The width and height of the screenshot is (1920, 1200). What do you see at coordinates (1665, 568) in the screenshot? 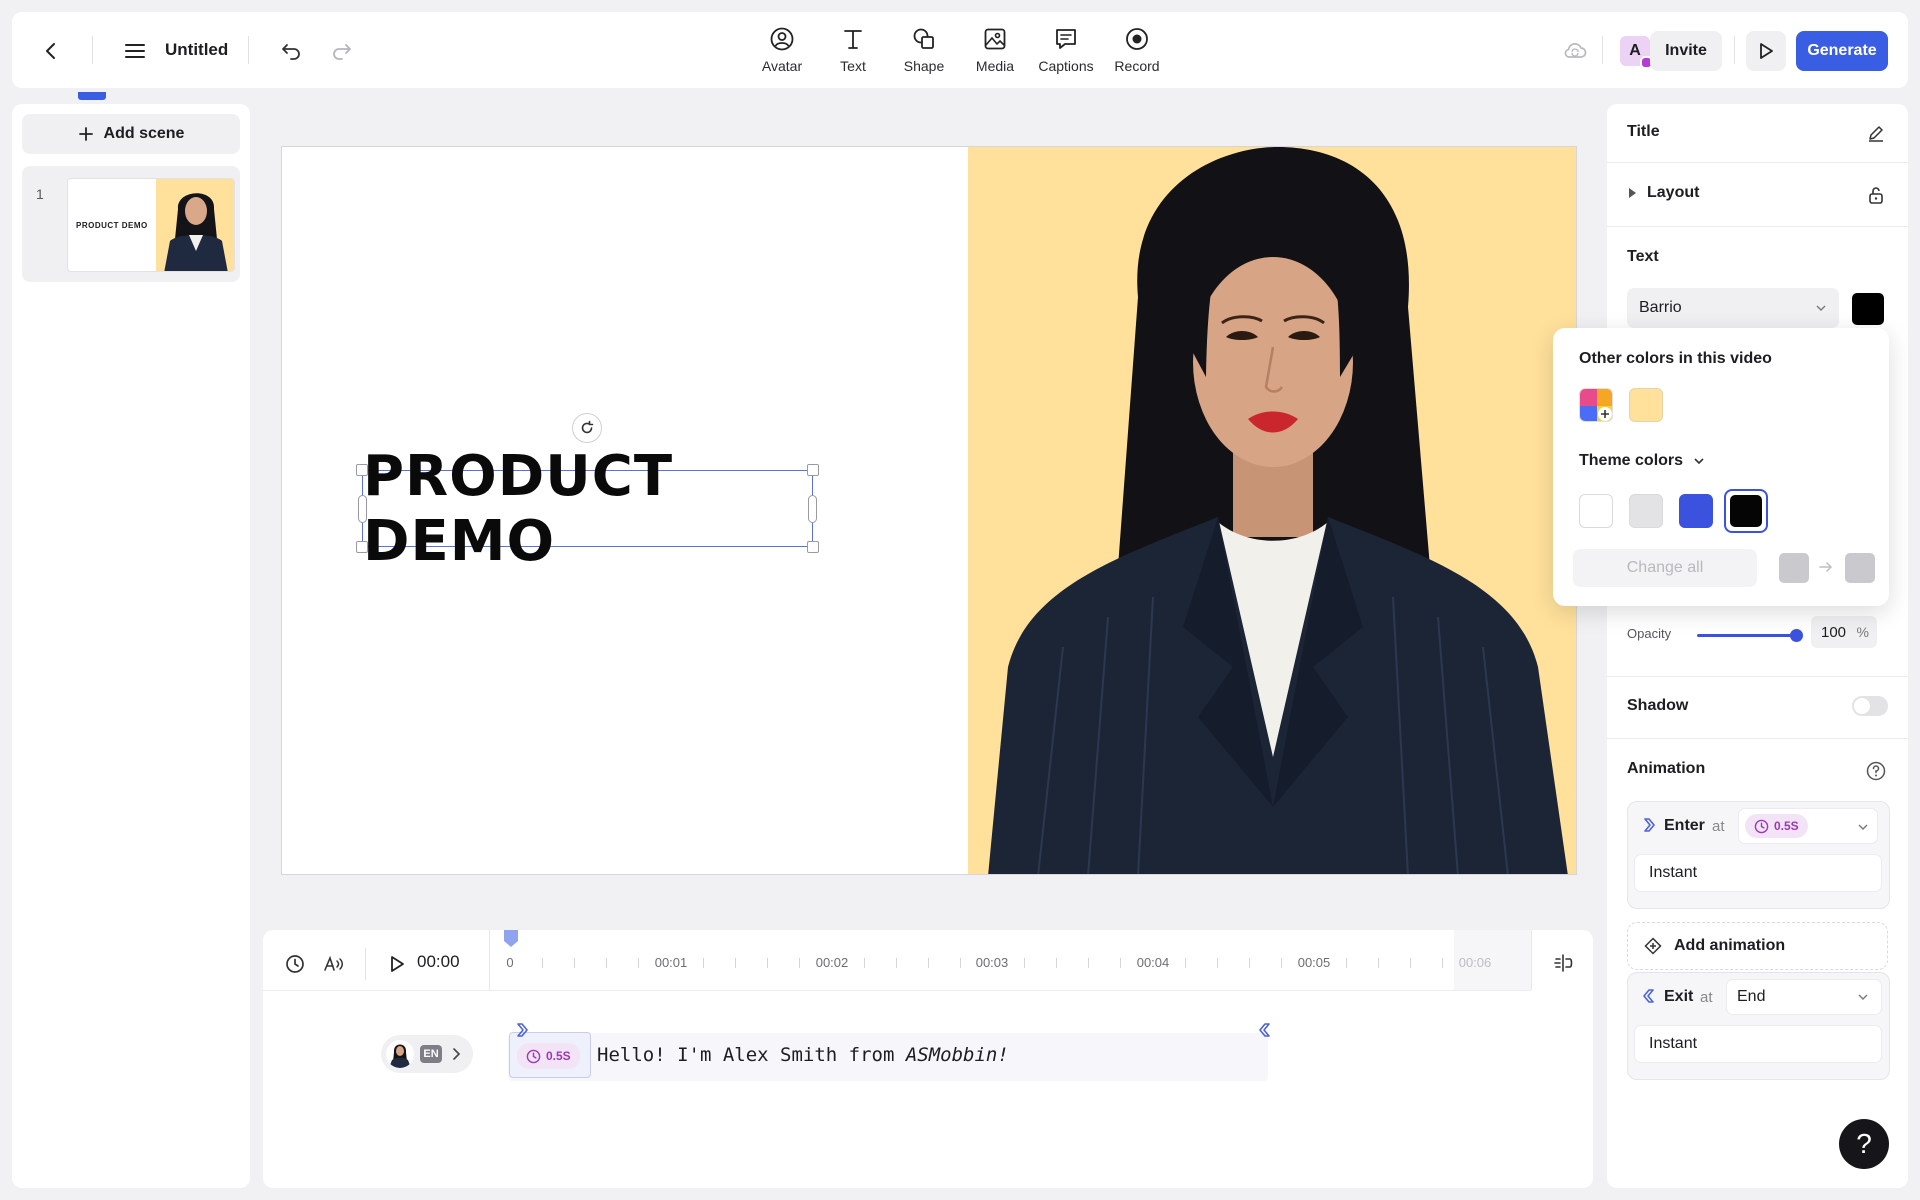
I see `change-all-button: Change all` at bounding box center [1665, 568].